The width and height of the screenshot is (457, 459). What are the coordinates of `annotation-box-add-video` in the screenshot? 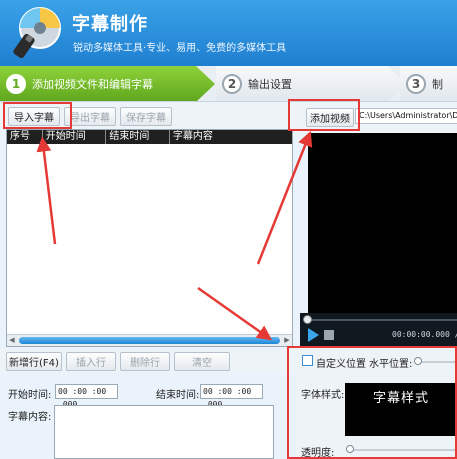 It's located at (324, 115).